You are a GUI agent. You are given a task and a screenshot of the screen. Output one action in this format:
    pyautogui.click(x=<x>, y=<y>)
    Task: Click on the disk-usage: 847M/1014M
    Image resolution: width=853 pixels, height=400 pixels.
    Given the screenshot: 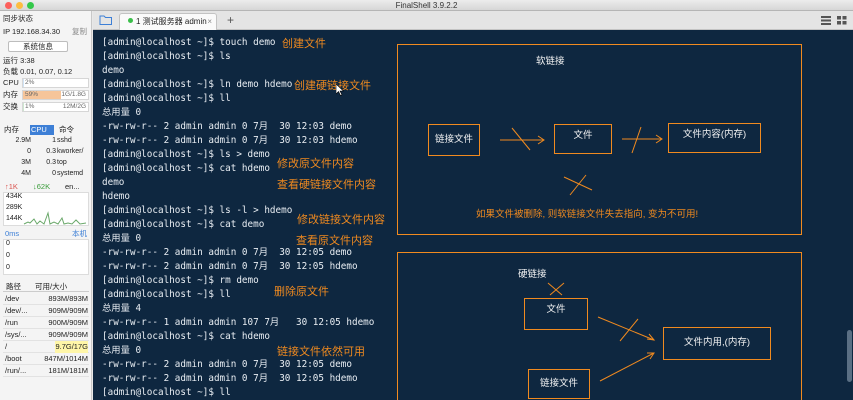 What is the action you would take?
    pyautogui.click(x=66, y=358)
    